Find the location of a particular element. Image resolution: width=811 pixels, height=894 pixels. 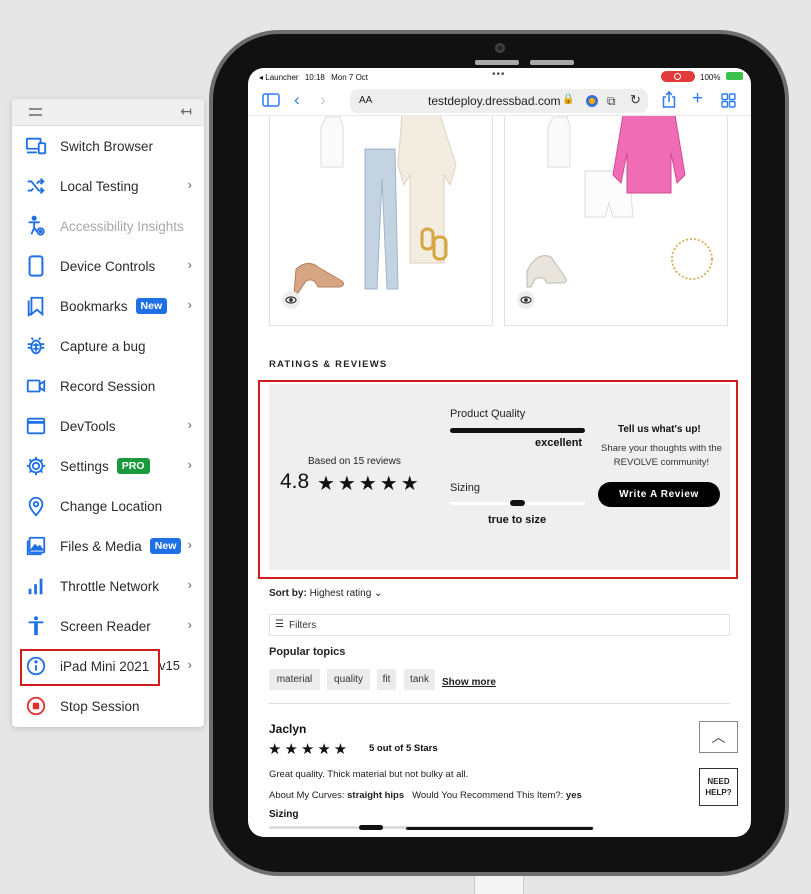

menu-label: Local Testing is located at coordinates (99, 186).